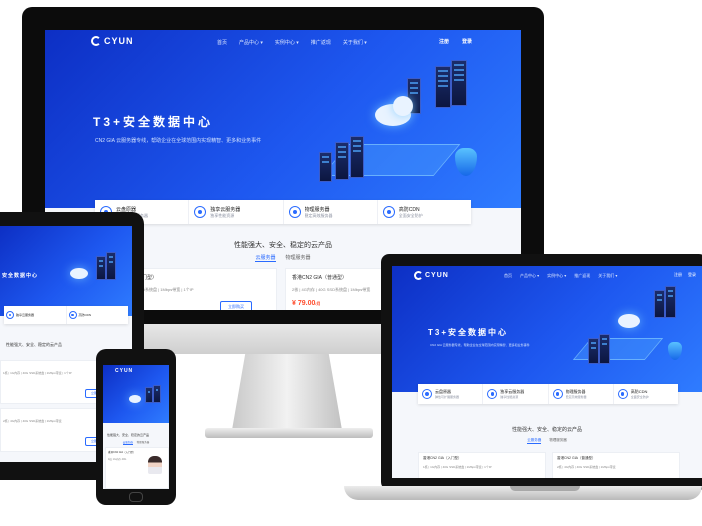  I want to click on feature-title: 物理服务器, so click(317, 209).